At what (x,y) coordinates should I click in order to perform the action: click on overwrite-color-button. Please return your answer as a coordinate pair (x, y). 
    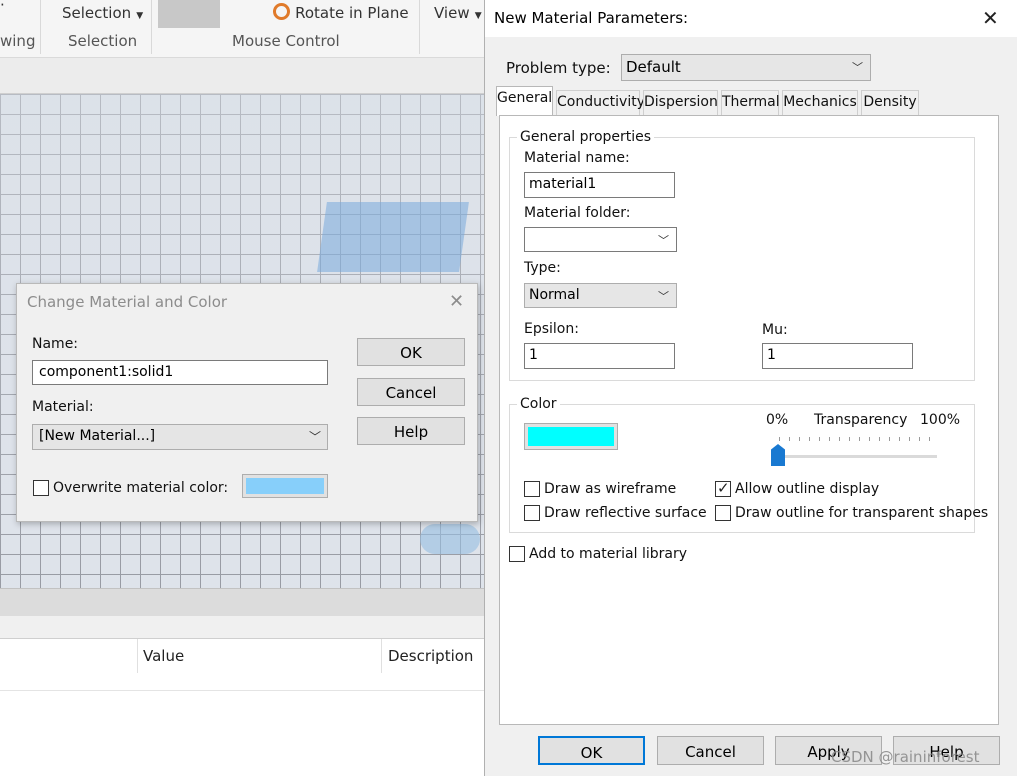
    Looking at the image, I should click on (285, 486).